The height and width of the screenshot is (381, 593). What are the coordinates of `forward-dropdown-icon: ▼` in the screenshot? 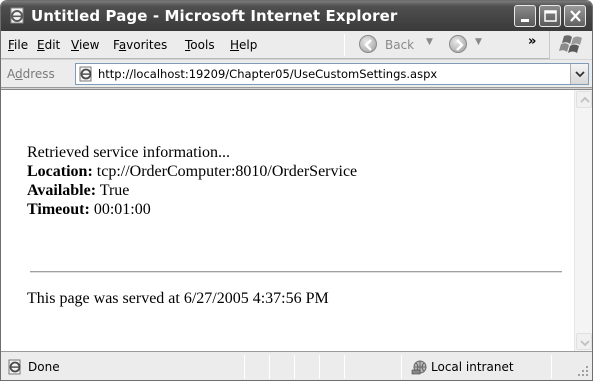 It's located at (478, 42).